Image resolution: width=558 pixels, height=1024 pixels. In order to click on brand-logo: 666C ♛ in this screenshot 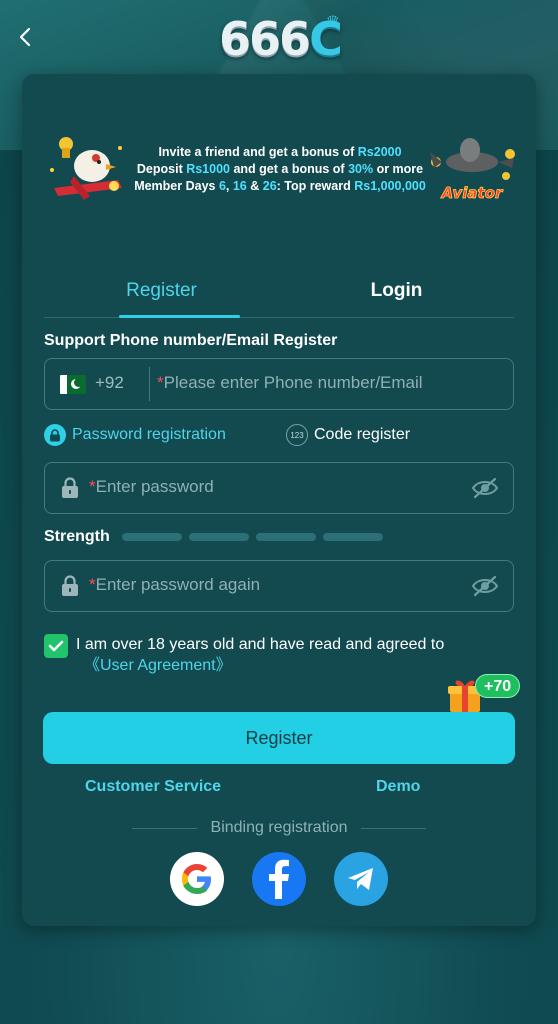, I will do `click(280, 39)`.